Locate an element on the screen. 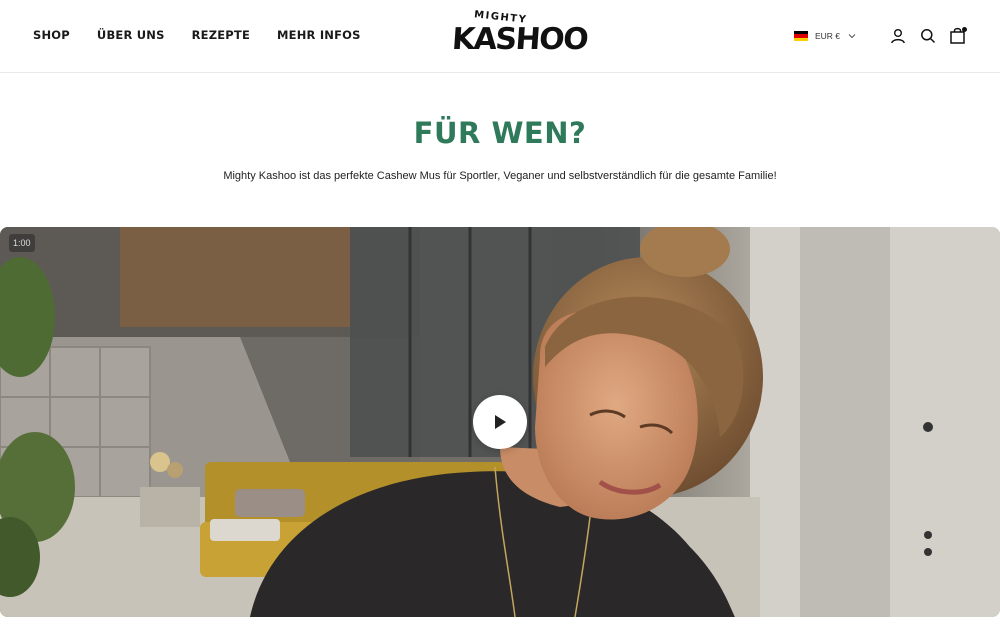  nav-rezepte: REZEPTE is located at coordinates (221, 35).